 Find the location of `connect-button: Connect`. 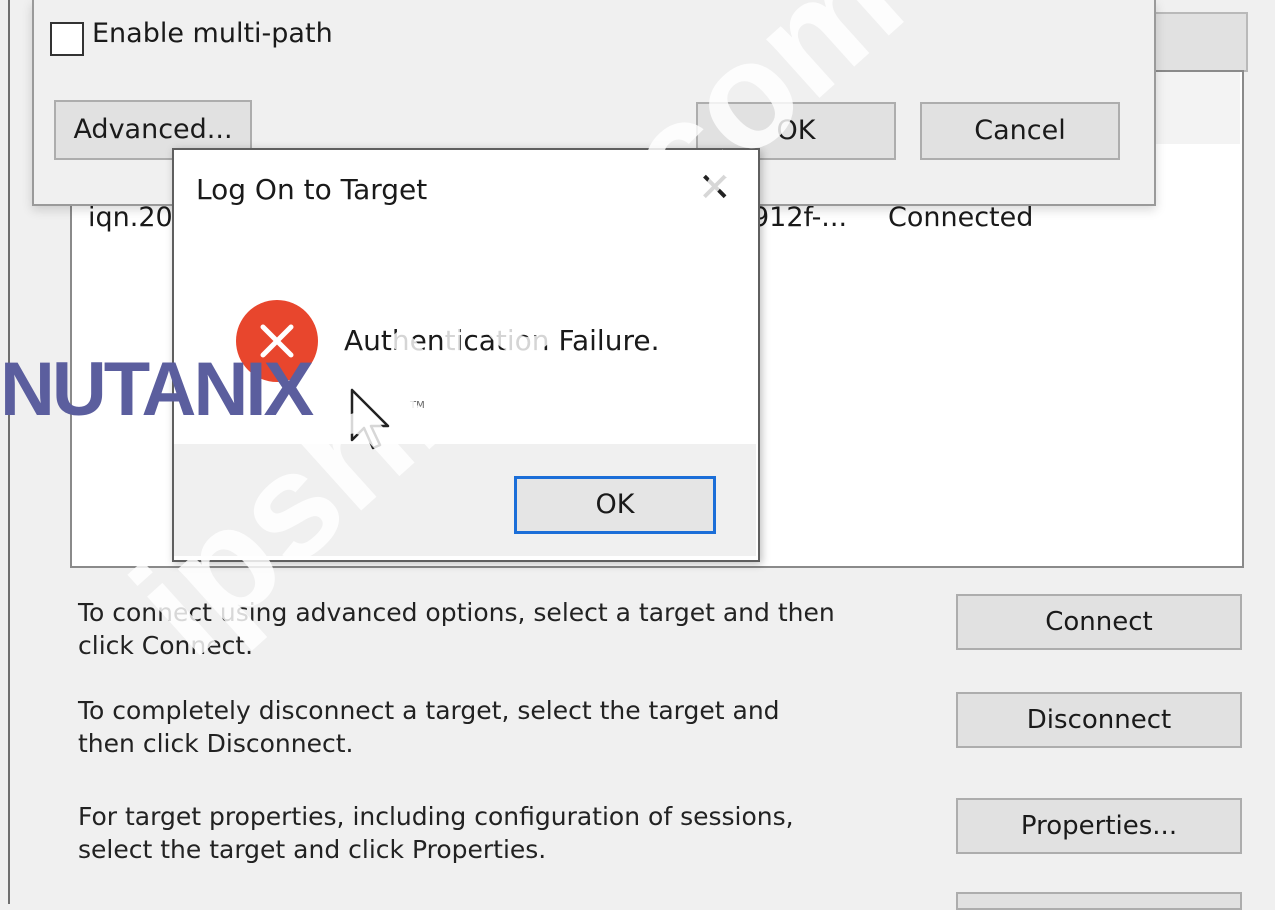

connect-button: Connect is located at coordinates (1099, 622).